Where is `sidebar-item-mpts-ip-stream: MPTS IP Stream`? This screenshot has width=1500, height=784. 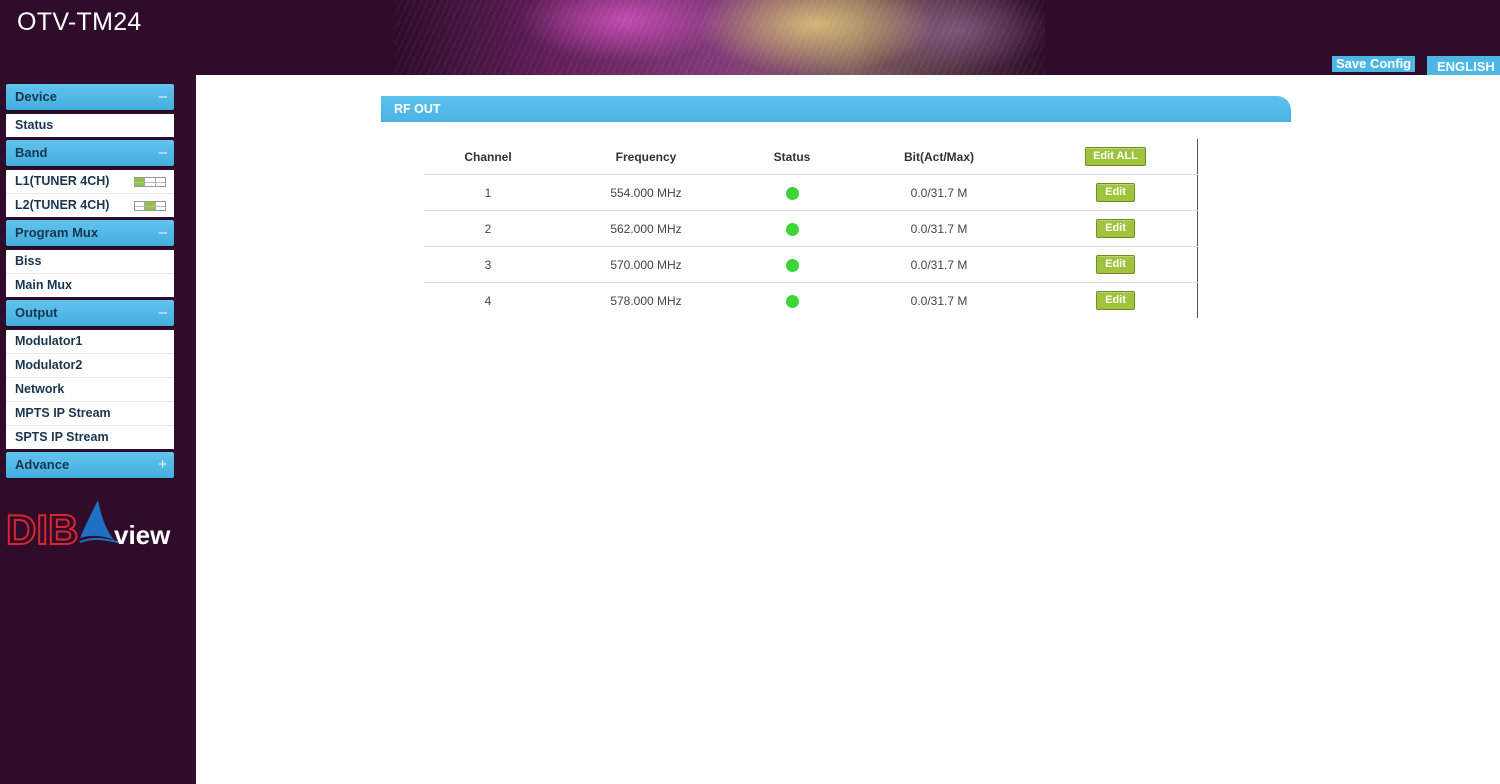
sidebar-item-mpts-ip-stream: MPTS IP Stream is located at coordinates (90, 414).